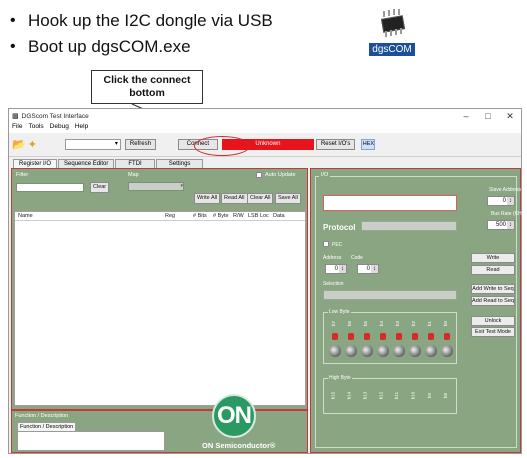  What do you see at coordinates (413, 395) in the screenshot?
I see `bit-label: b10` at bounding box center [413, 395].